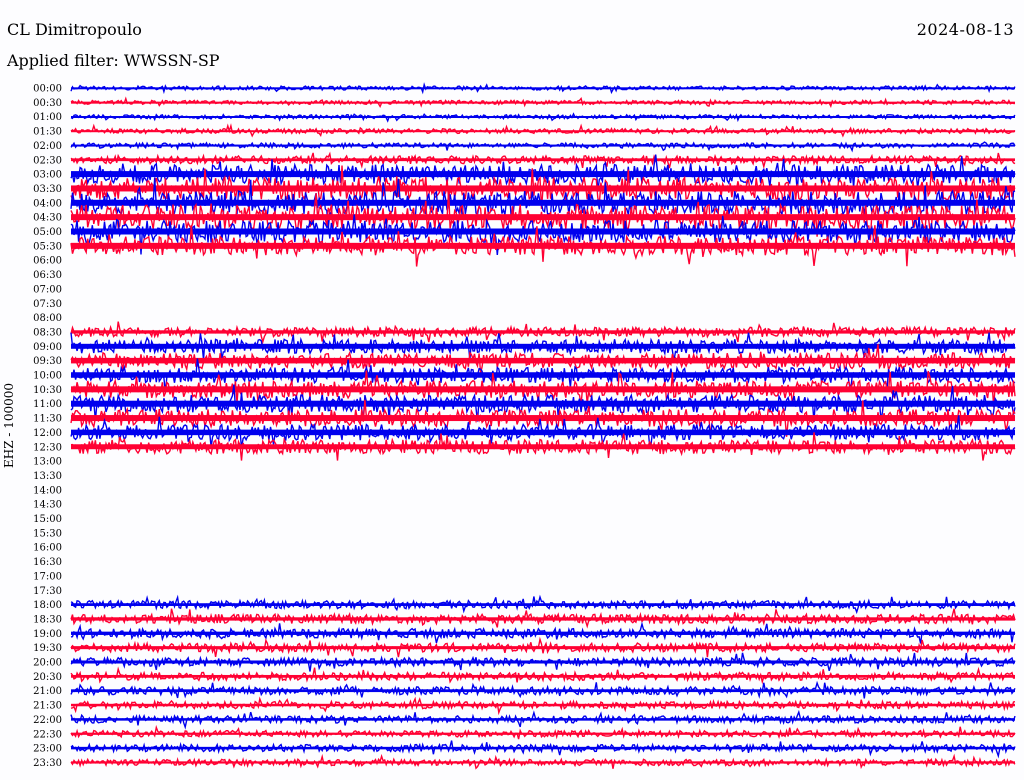  Describe the element at coordinates (47, 132) in the screenshot. I see `time-tick-label: 01:30` at that location.